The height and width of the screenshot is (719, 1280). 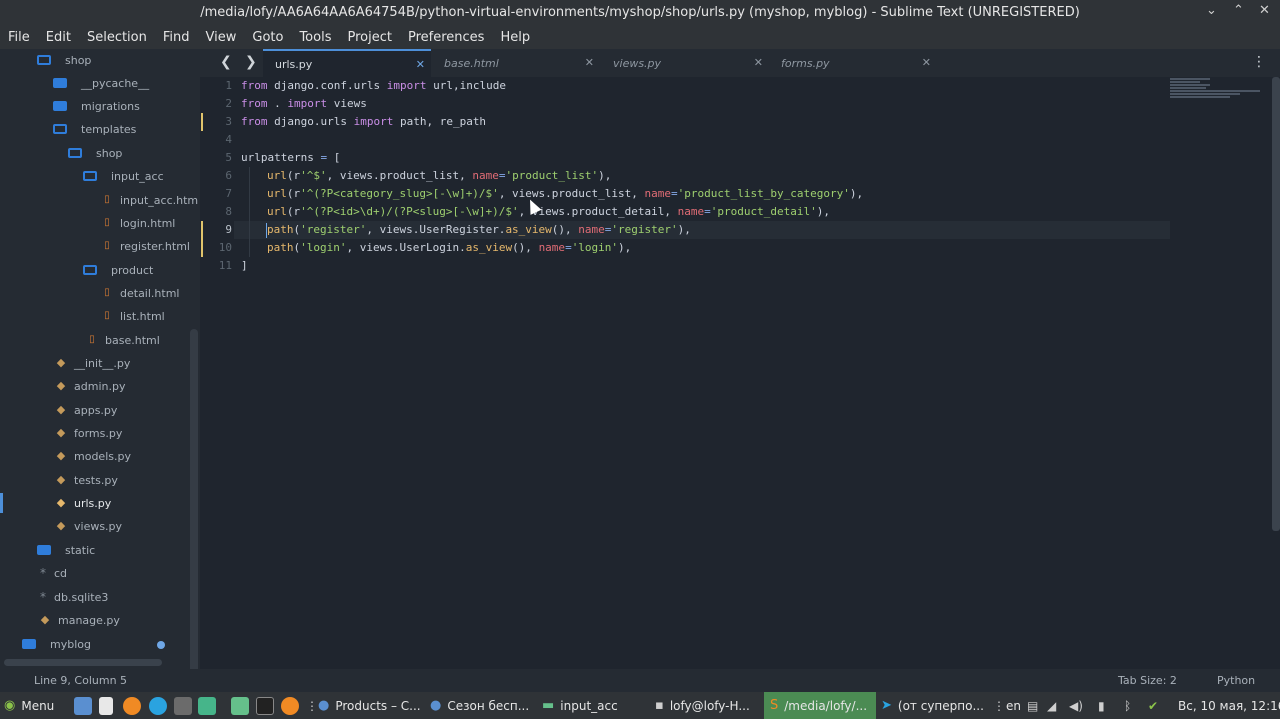 I want to click on syntax-selector: Python, so click(x=1236, y=680).